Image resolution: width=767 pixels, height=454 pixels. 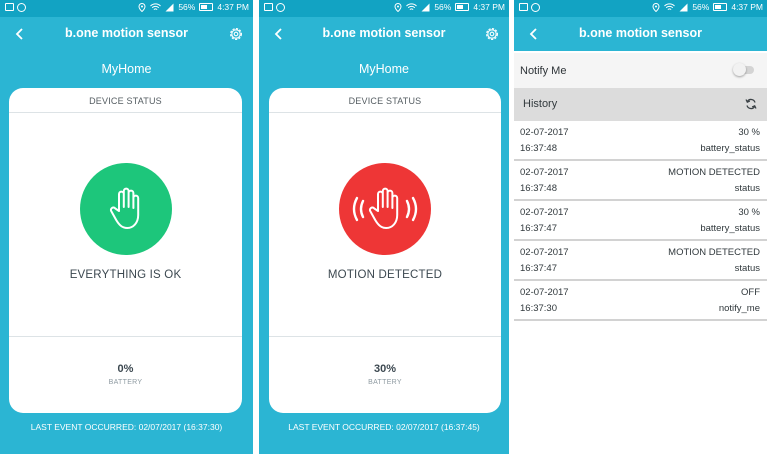 What do you see at coordinates (385, 369) in the screenshot?
I see `battery-value: 30%` at bounding box center [385, 369].